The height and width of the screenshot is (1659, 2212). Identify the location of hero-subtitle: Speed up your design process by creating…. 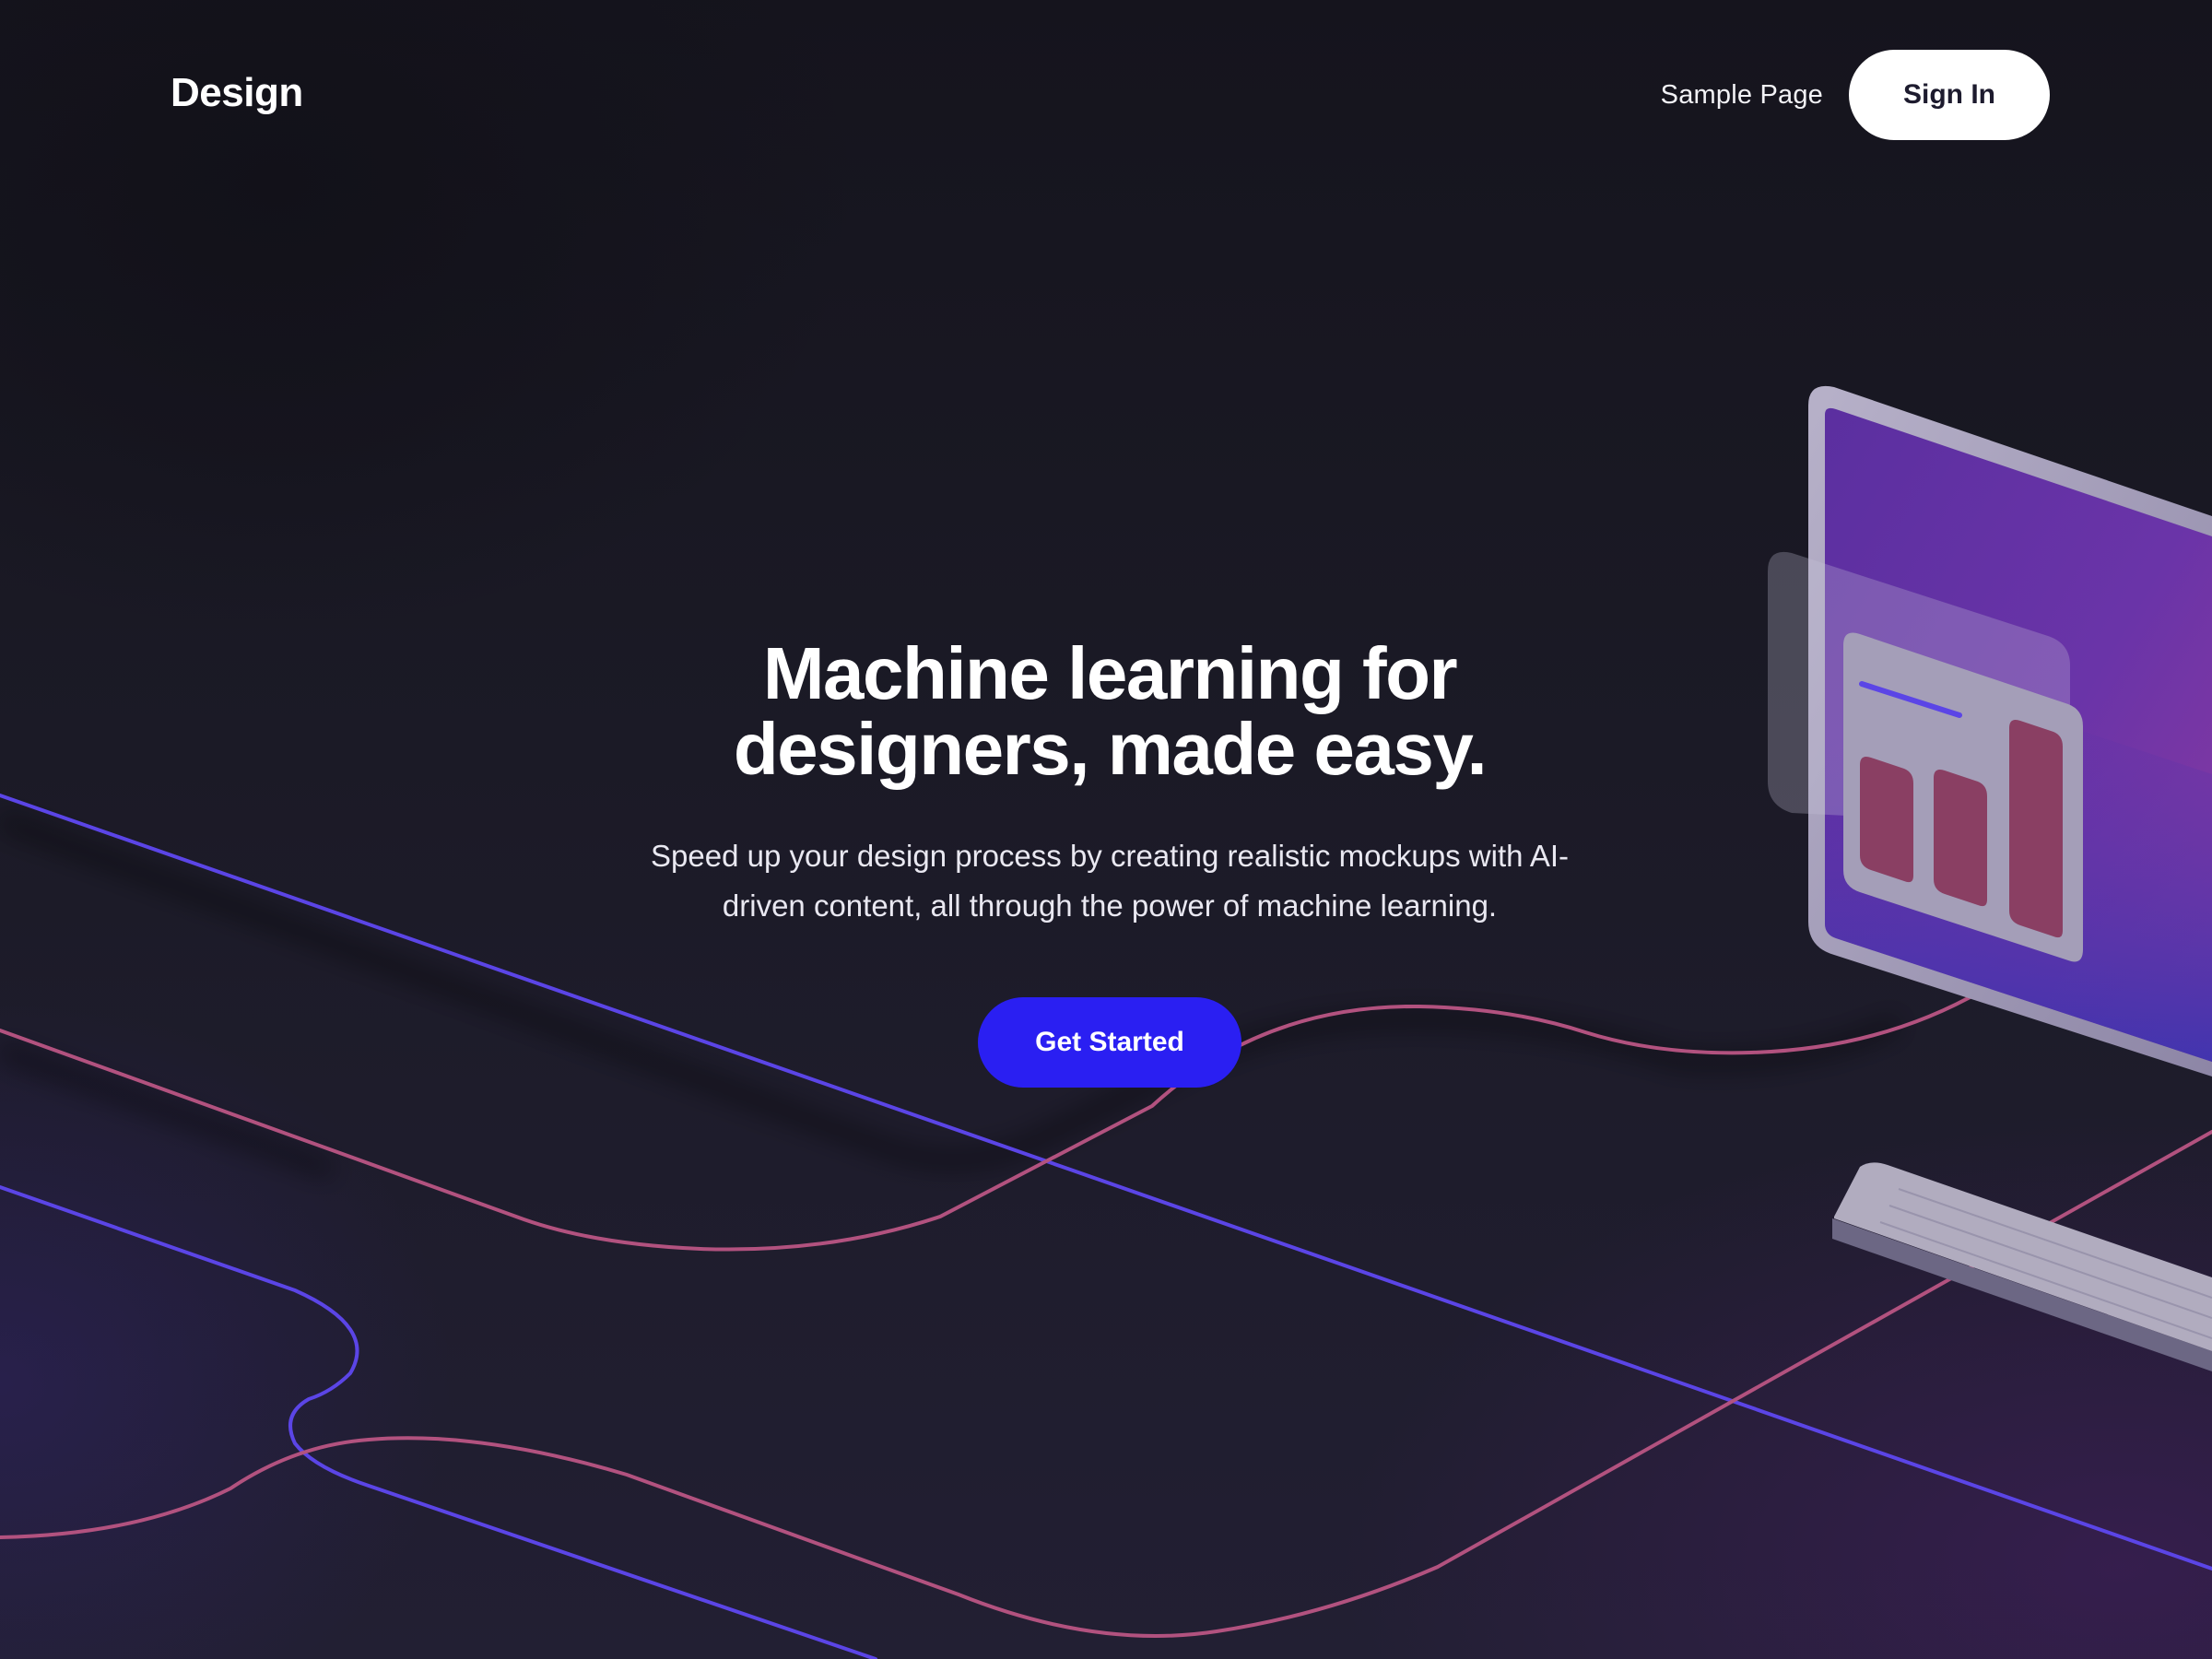
(1110, 881).